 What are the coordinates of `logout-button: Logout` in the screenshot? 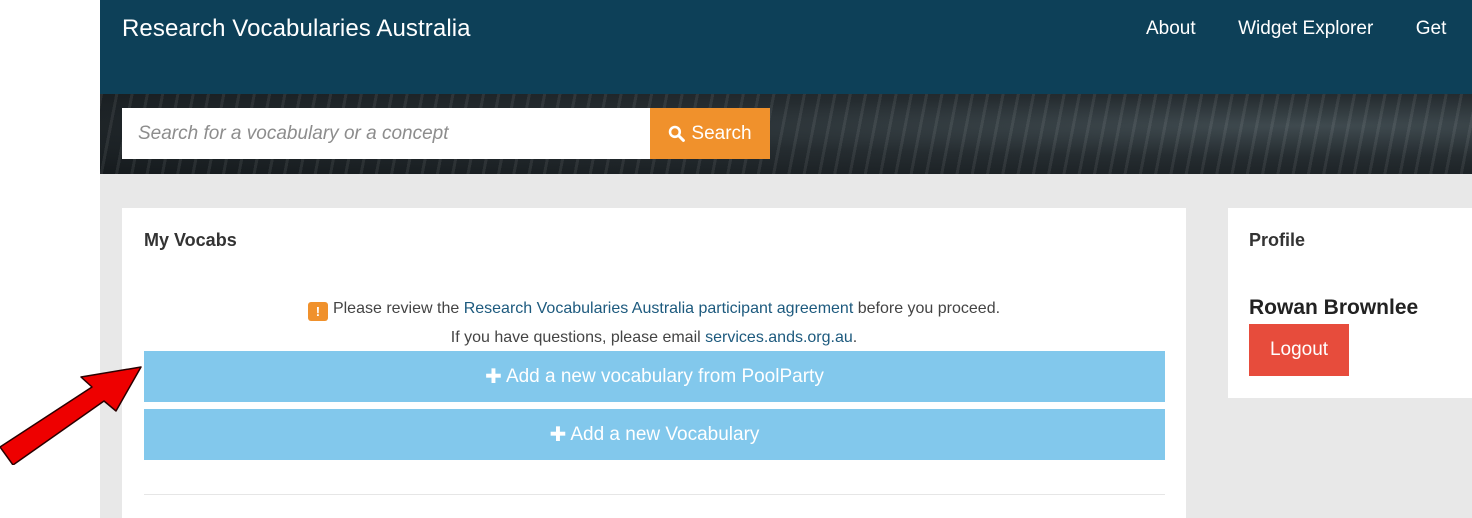 It's located at (1299, 350).